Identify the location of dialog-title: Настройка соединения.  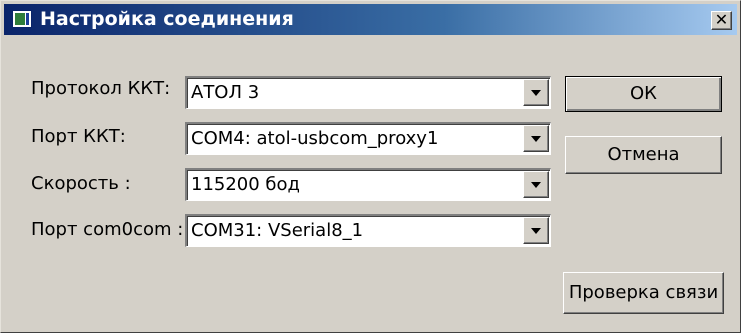
(167, 19).